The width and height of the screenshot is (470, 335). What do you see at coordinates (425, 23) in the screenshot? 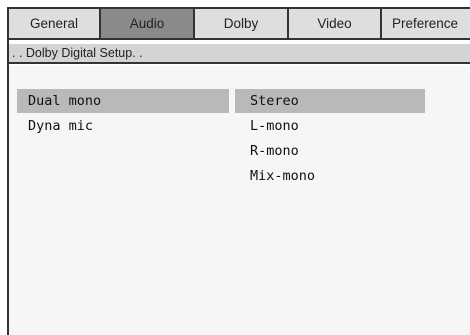
I see `tab-preference: Preference` at bounding box center [425, 23].